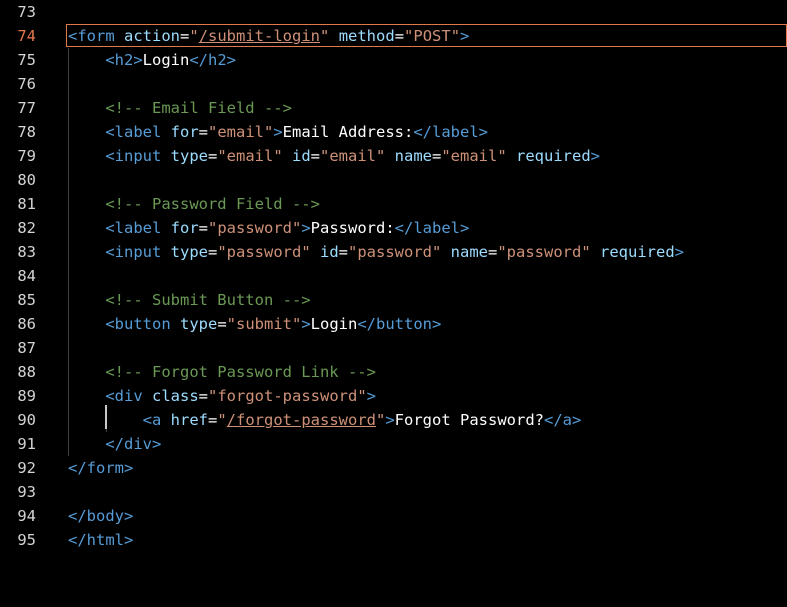  Describe the element at coordinates (469, 420) in the screenshot. I see `code-token: Forgot Password?` at that location.